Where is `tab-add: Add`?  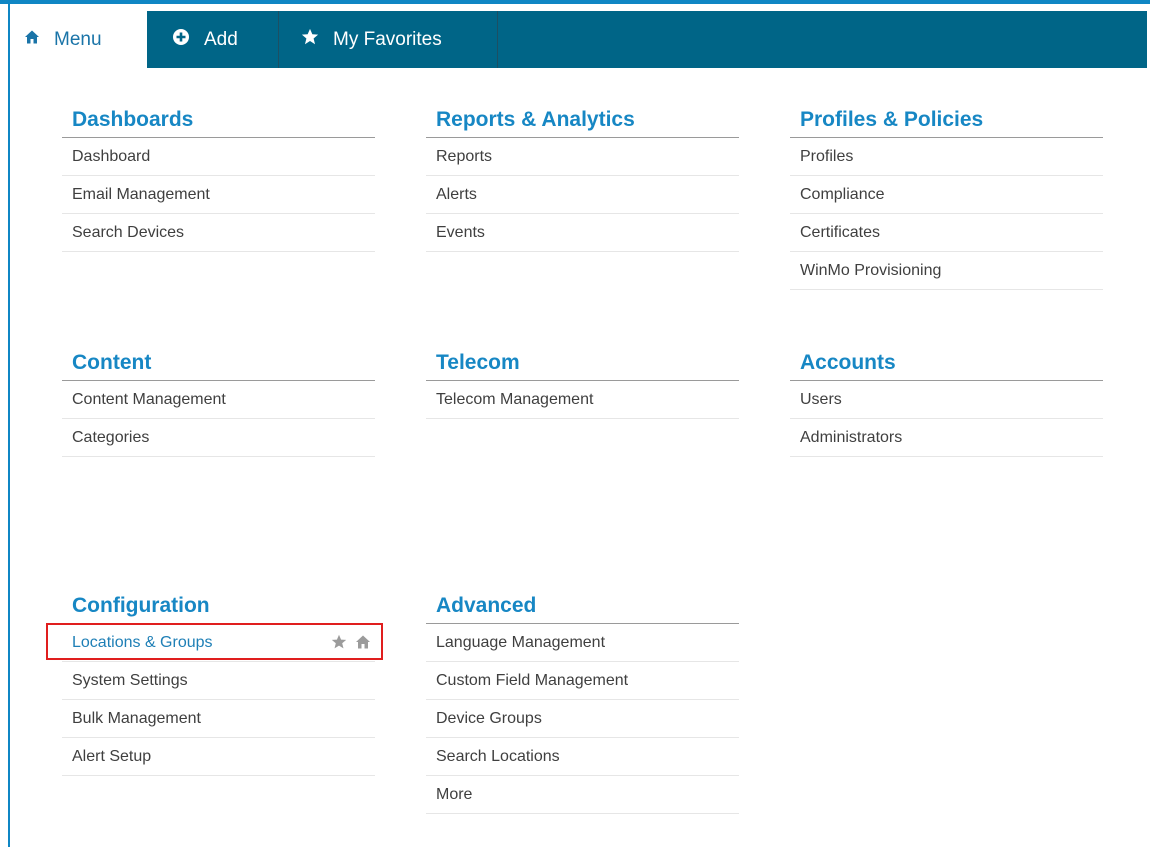 tab-add: Add is located at coordinates (213, 39).